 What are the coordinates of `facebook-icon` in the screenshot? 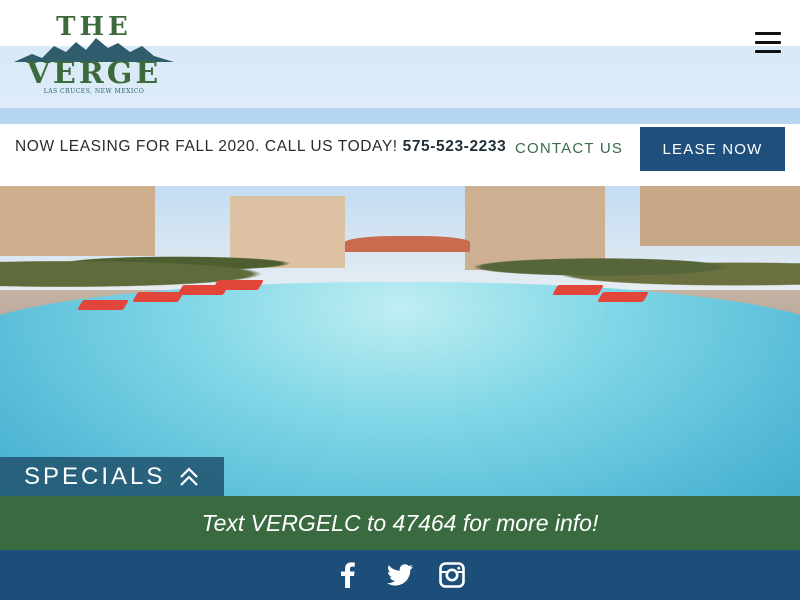 It's located at (348, 575).